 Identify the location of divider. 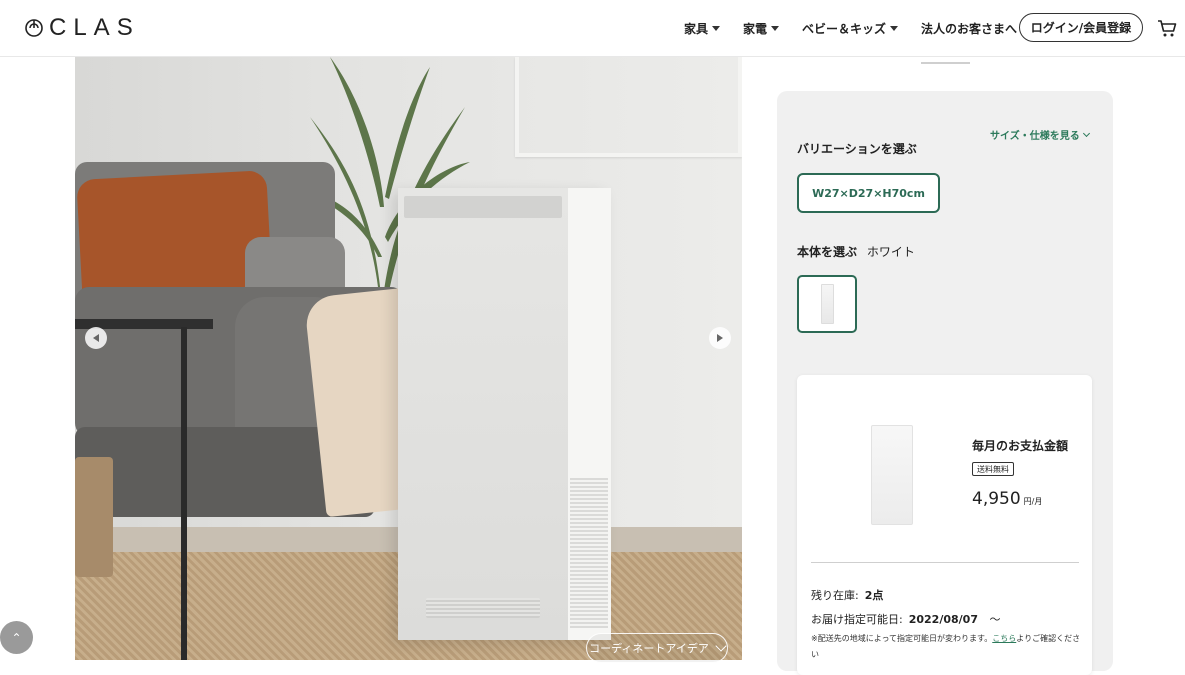
(945, 562).